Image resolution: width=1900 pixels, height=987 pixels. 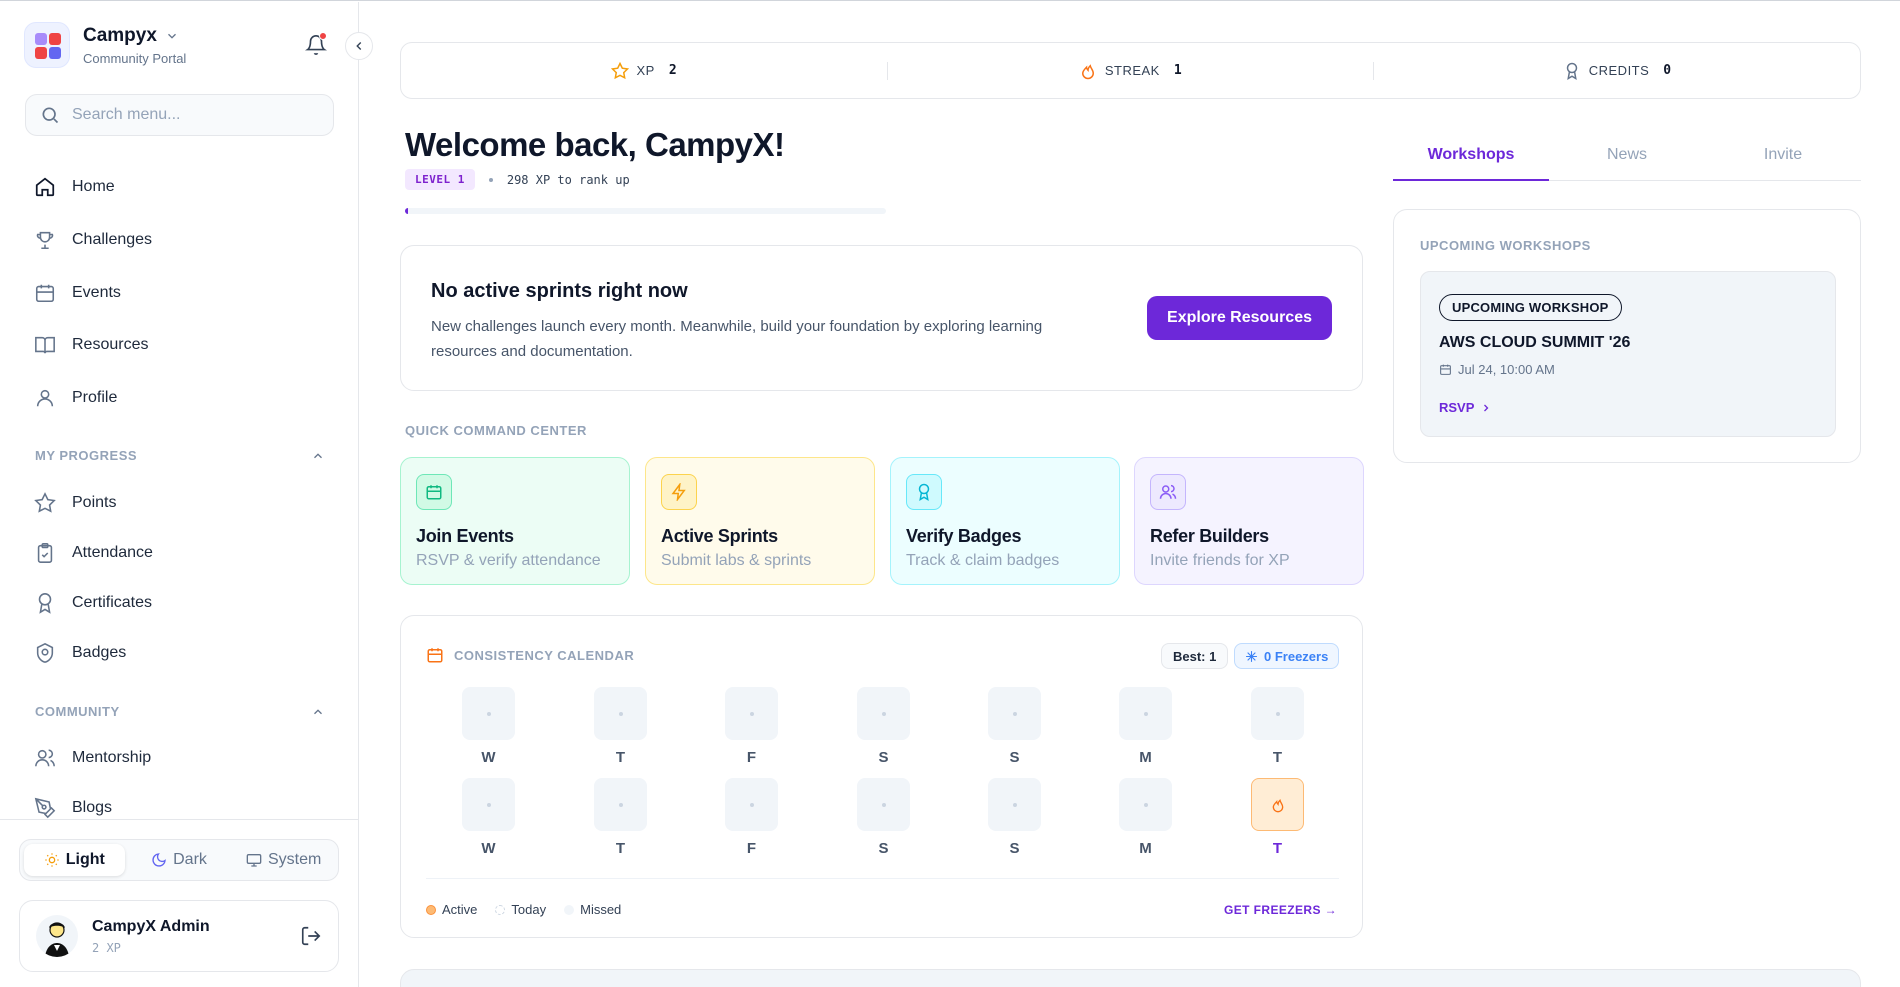 I want to click on stat-credits-label: CREDITS, so click(x=1619, y=70).